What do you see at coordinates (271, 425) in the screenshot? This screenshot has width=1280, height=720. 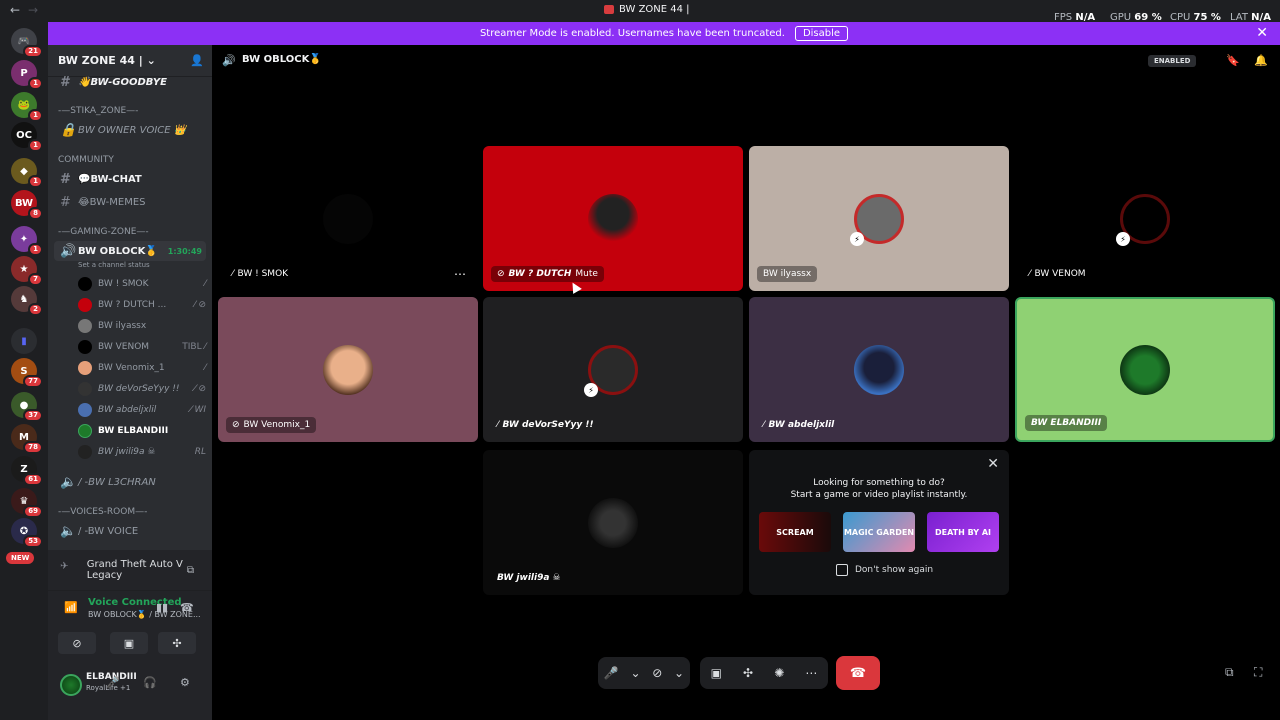 I see `participant-name-tag: ⊘ BW Venomix_1` at bounding box center [271, 425].